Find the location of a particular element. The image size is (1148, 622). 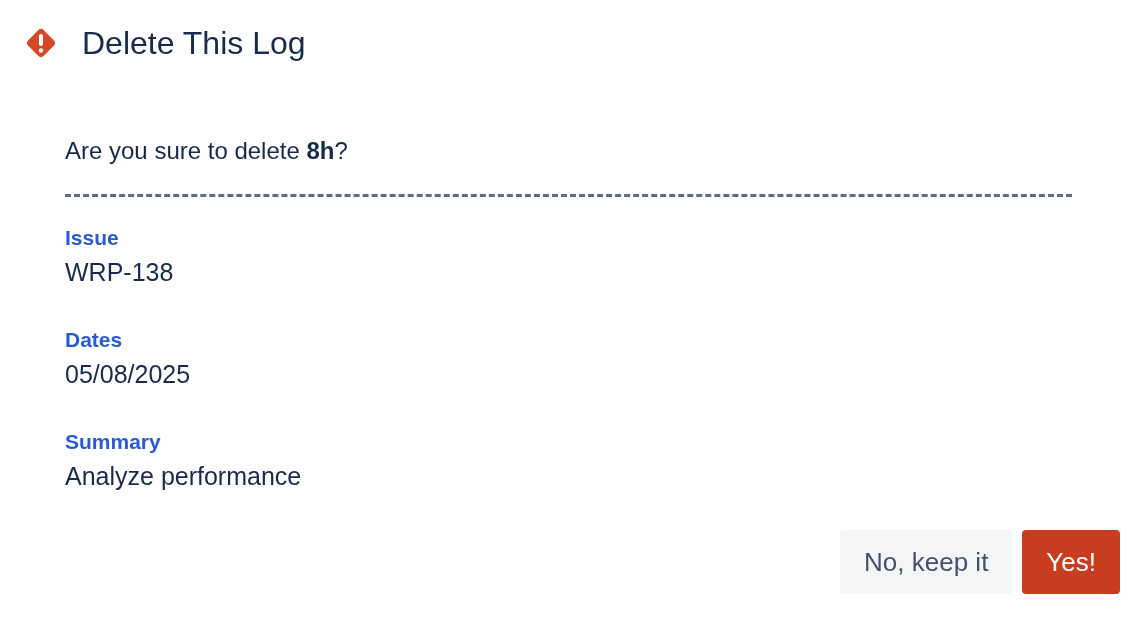

field-label: Dates is located at coordinates (94, 340).